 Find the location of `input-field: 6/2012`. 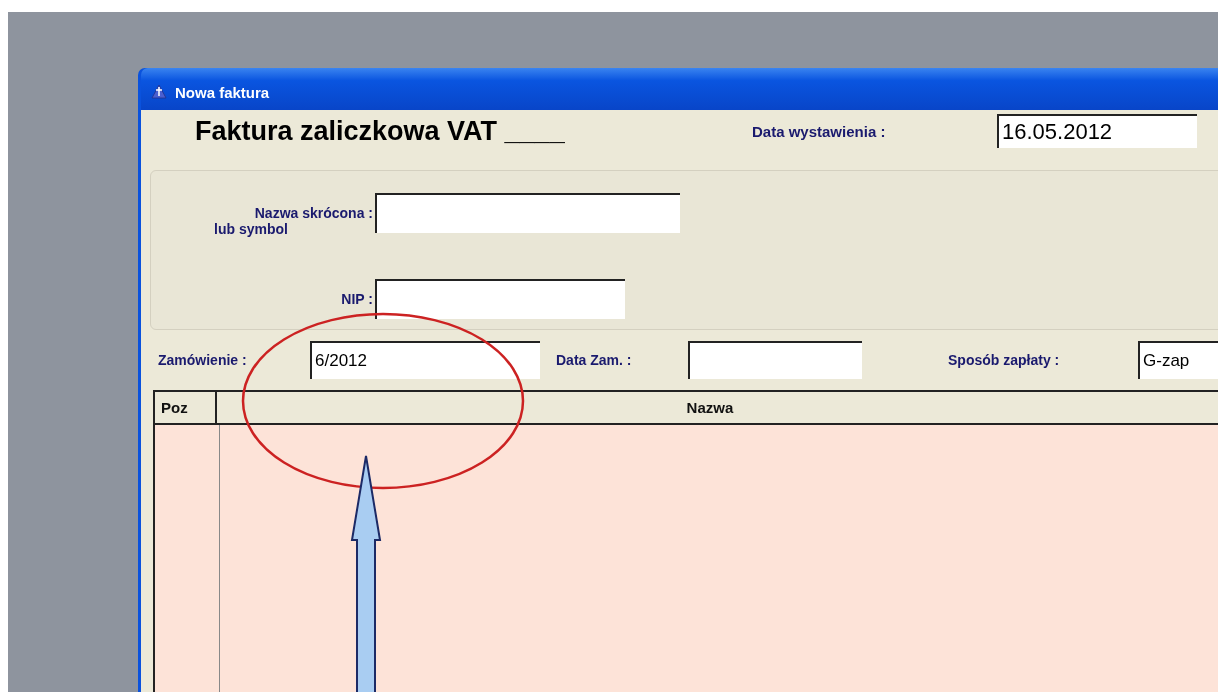

input-field: 6/2012 is located at coordinates (425, 360).